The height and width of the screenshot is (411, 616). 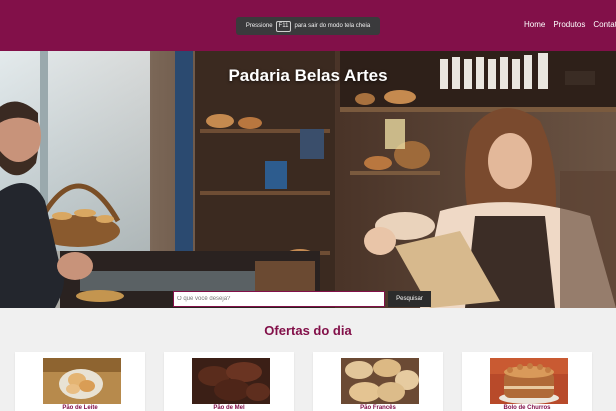 What do you see at coordinates (308, 75) in the screenshot?
I see `hero-title: Padaria Belas Artes` at bounding box center [308, 75].